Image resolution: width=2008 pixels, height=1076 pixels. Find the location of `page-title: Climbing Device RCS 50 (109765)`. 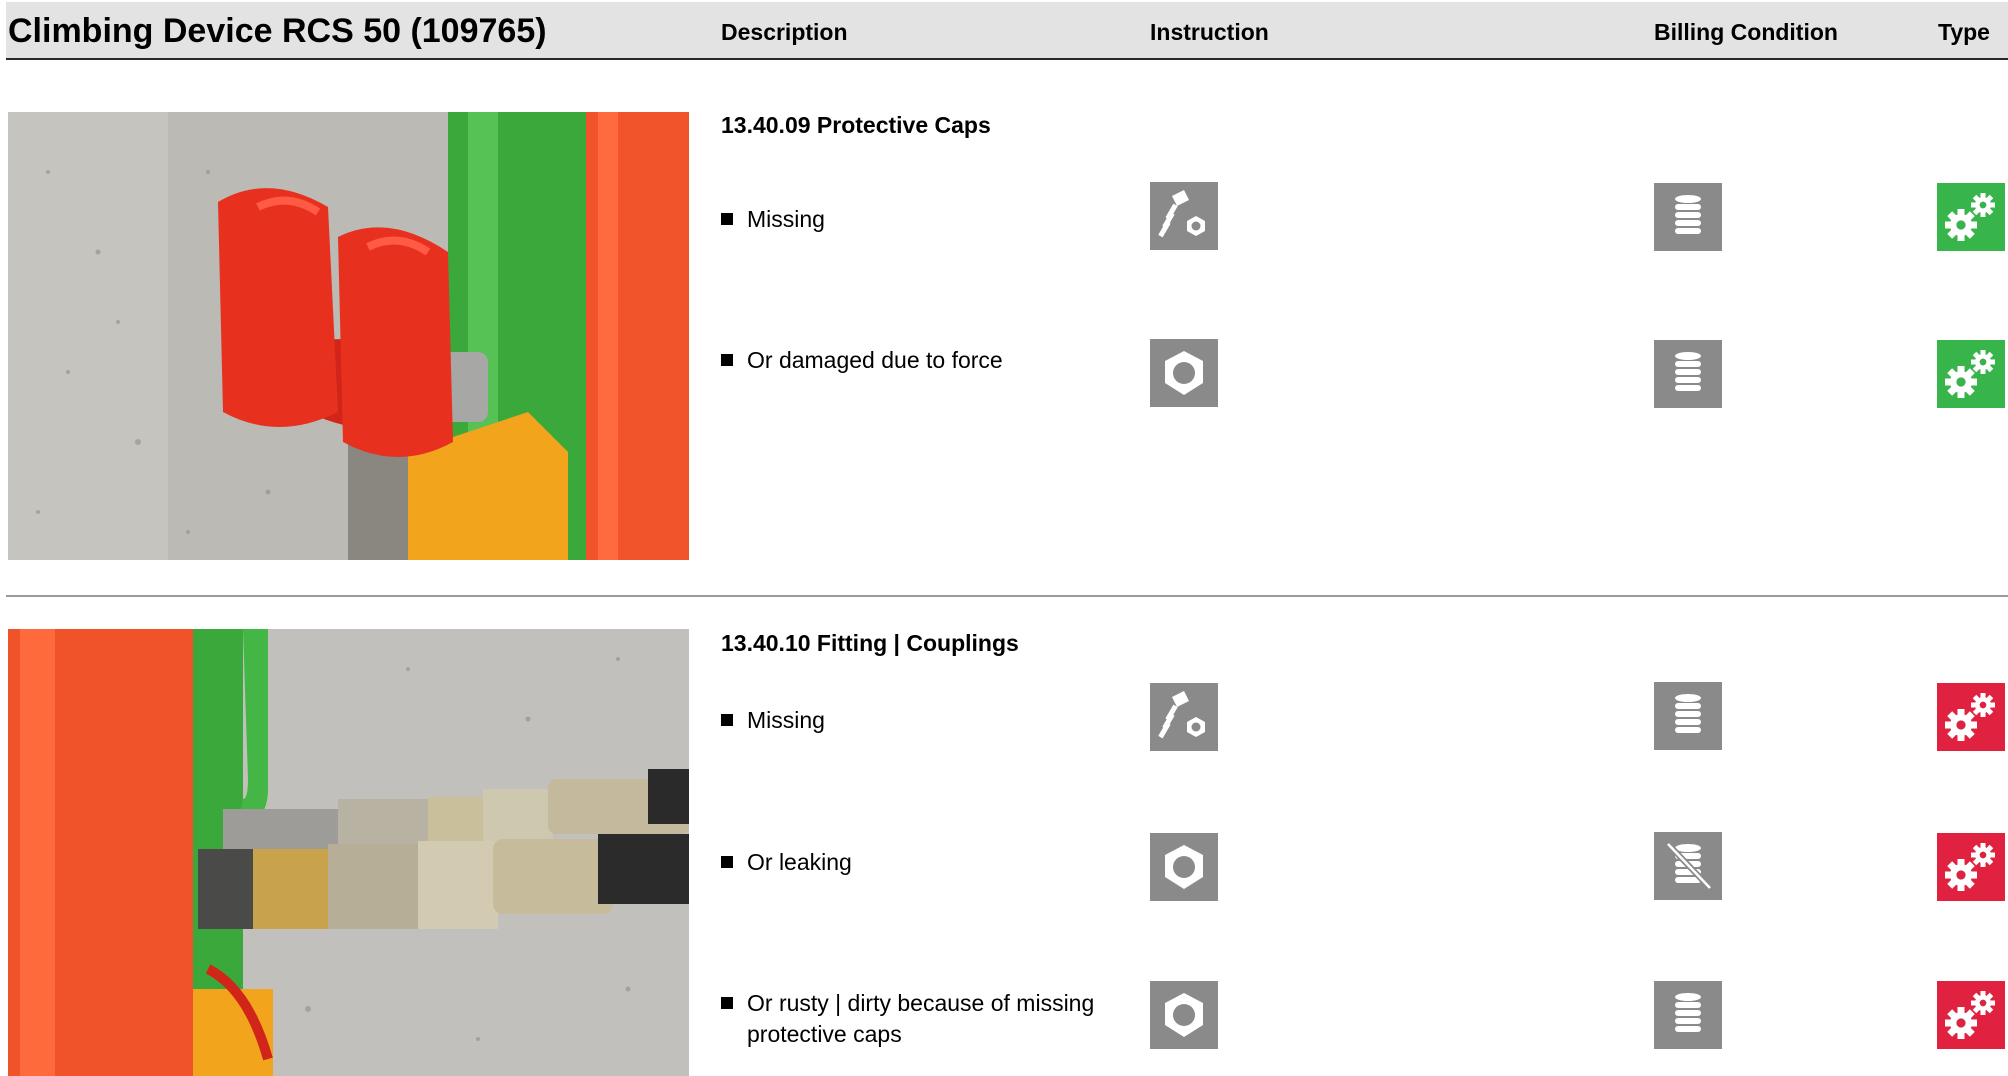

page-title: Climbing Device RCS 50 (109765) is located at coordinates (277, 31).